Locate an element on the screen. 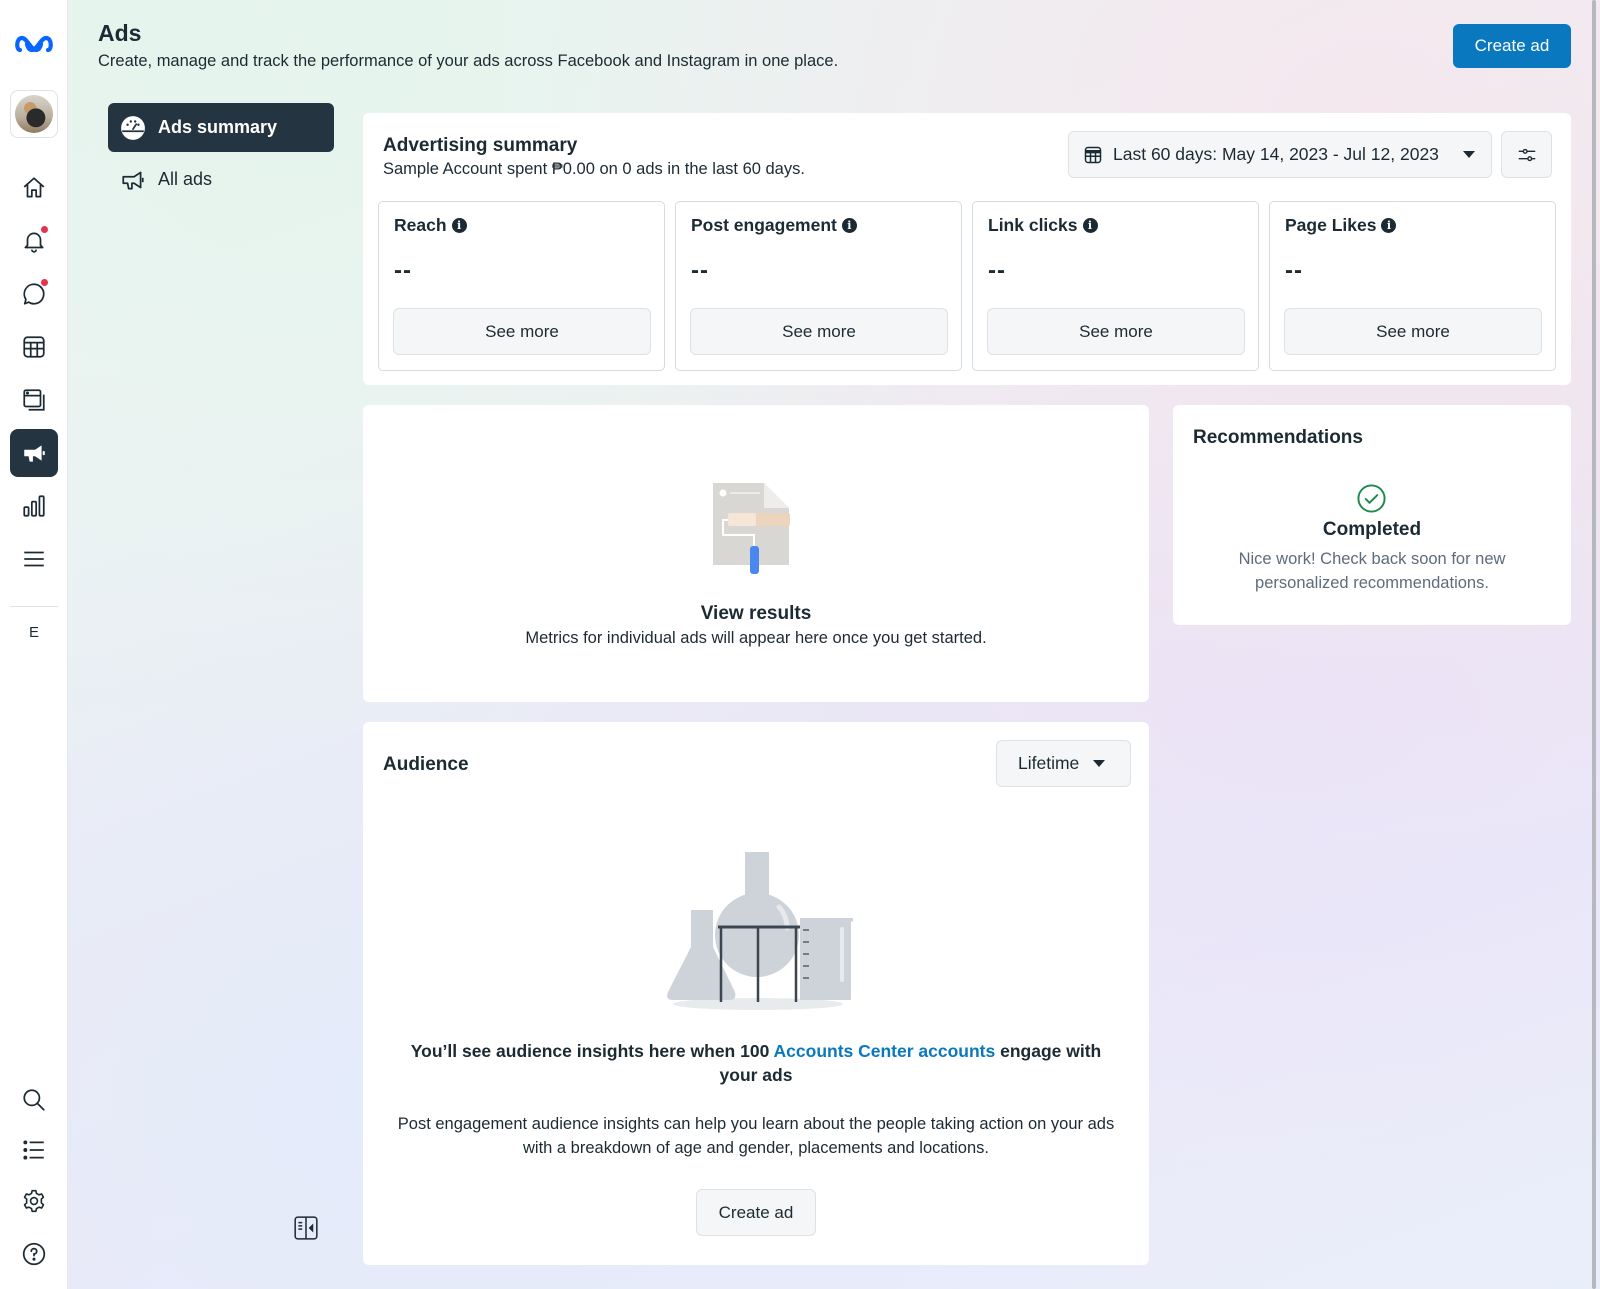 The height and width of the screenshot is (1289, 1600). rail-item-messages is located at coordinates (34, 294).